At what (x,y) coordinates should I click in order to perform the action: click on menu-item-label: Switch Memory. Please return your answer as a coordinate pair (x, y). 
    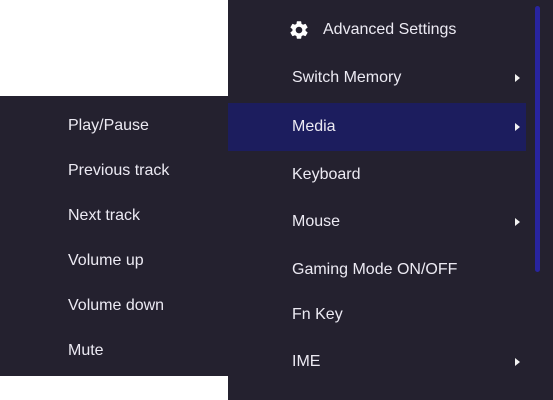
    Looking at the image, I should click on (347, 77).